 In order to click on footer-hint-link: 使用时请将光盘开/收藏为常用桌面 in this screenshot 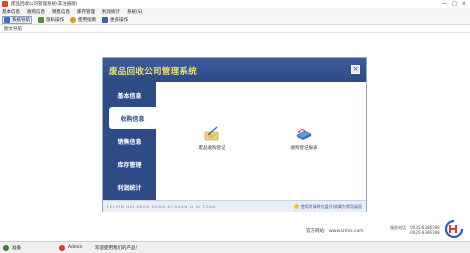, I will do `click(327, 206)`.